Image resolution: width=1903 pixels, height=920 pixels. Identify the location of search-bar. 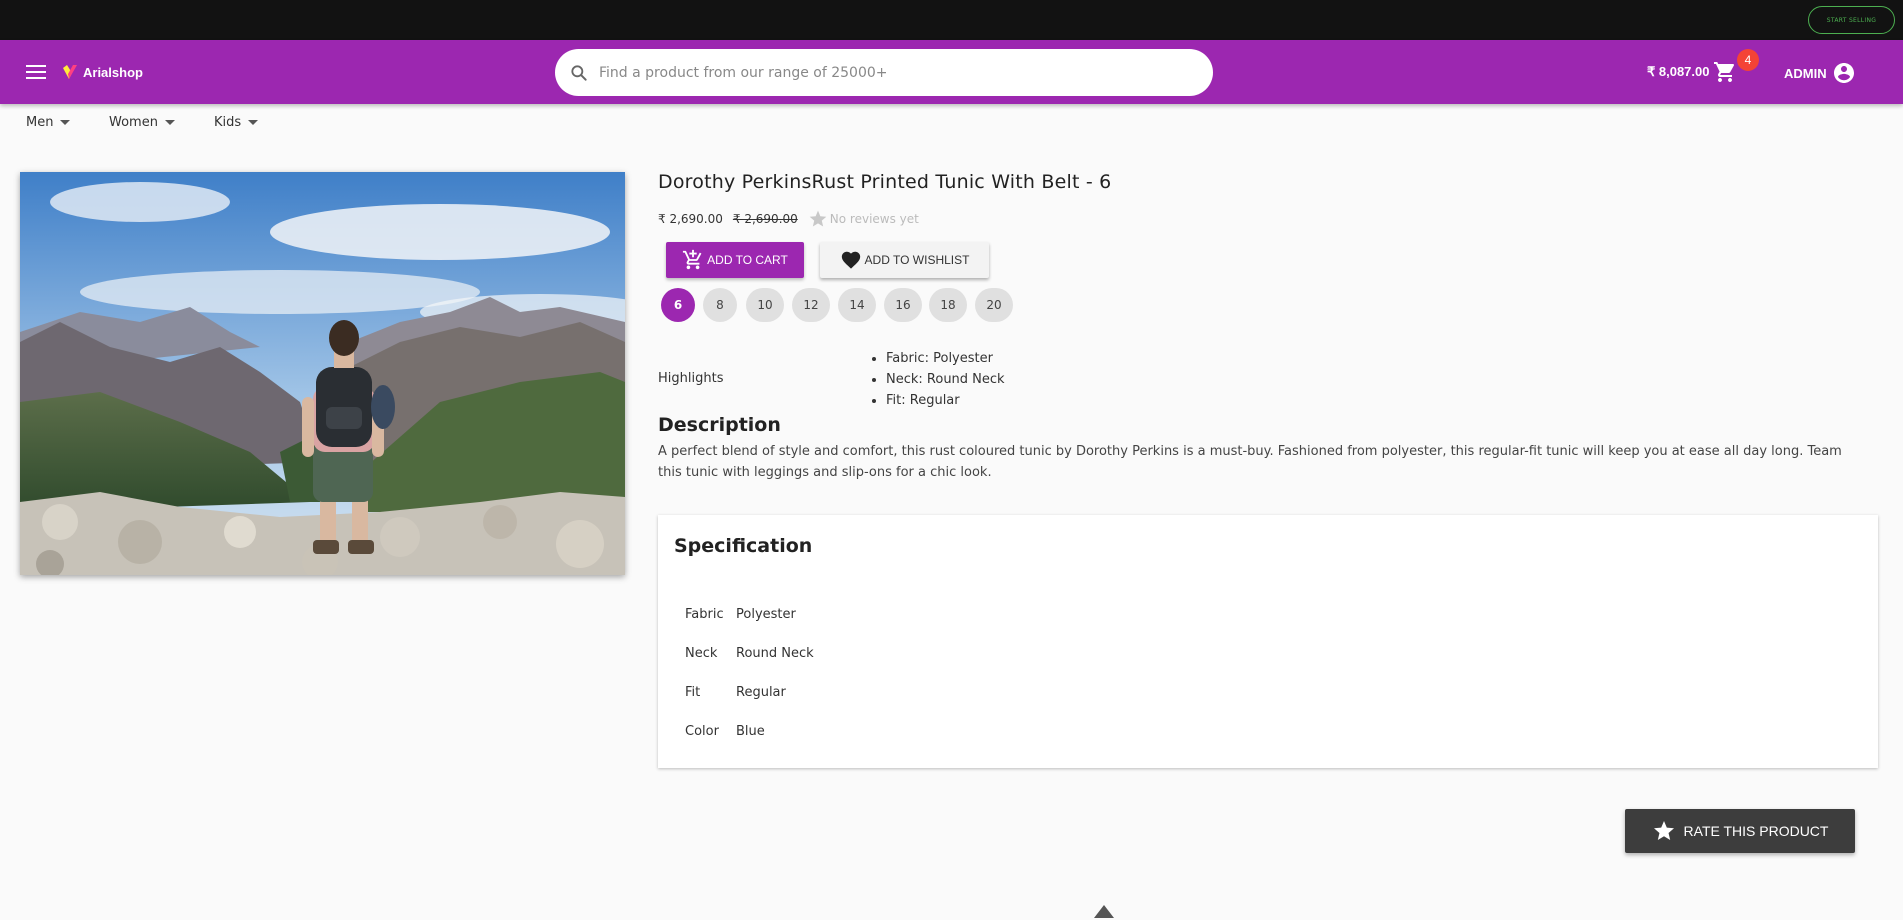
(884, 72).